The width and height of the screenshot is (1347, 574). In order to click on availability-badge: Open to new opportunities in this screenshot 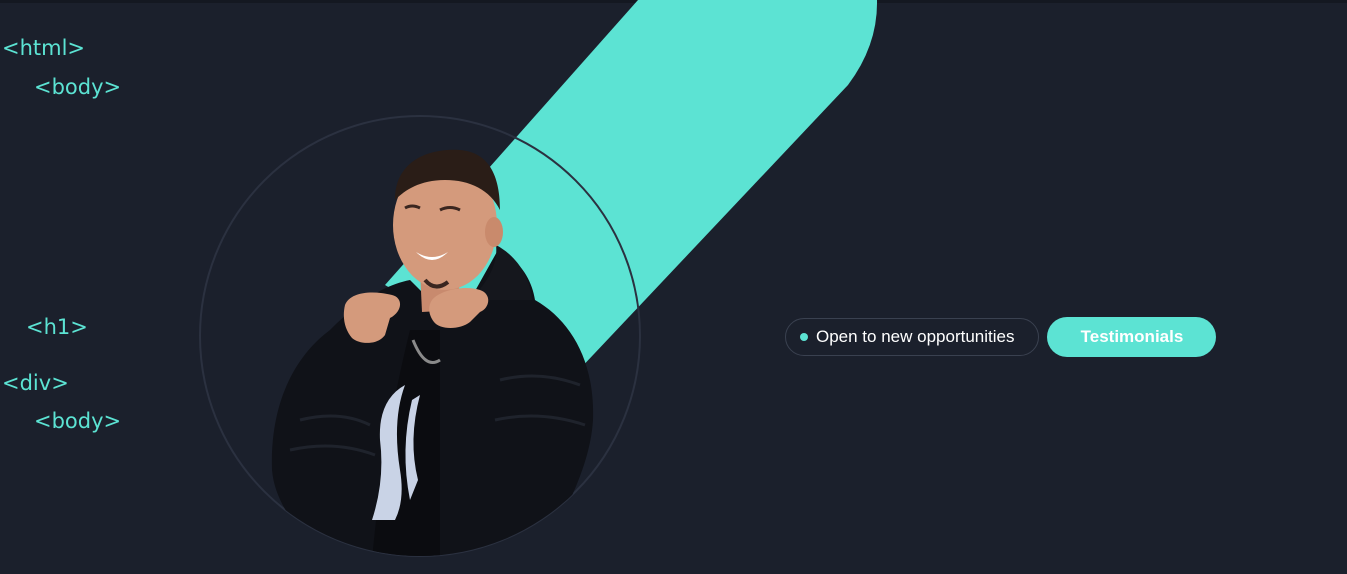, I will do `click(912, 337)`.